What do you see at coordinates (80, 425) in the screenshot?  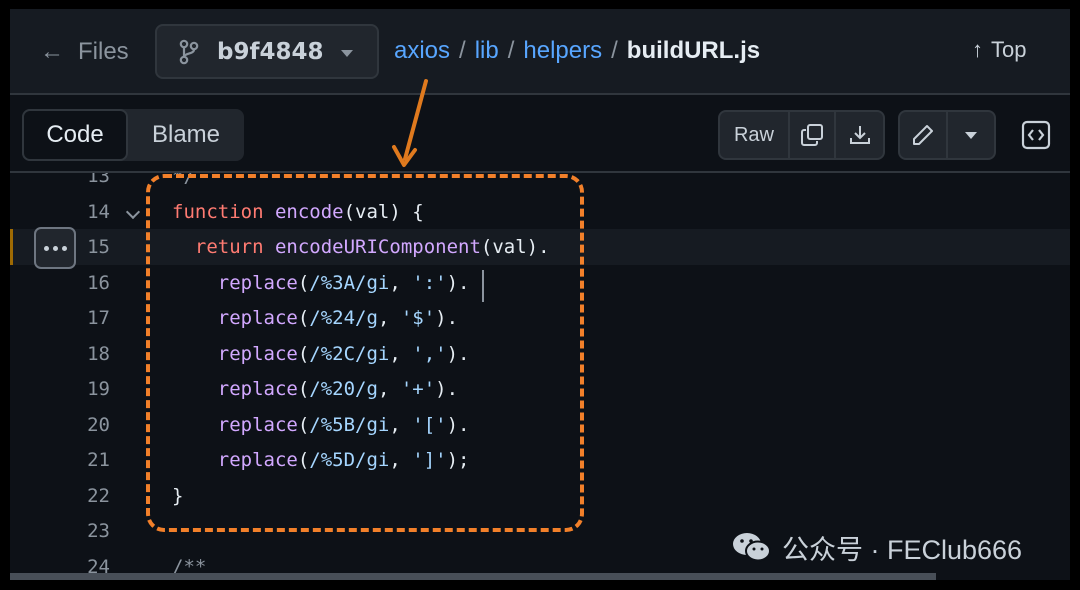 I see `line-number: 20` at bounding box center [80, 425].